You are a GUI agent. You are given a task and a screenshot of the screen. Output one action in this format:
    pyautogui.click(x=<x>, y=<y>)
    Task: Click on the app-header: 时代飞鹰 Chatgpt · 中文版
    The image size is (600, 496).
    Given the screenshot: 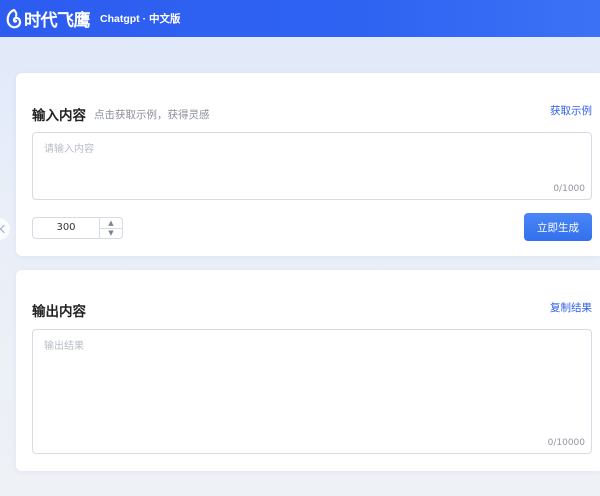 What is the action you would take?
    pyautogui.click(x=300, y=18)
    